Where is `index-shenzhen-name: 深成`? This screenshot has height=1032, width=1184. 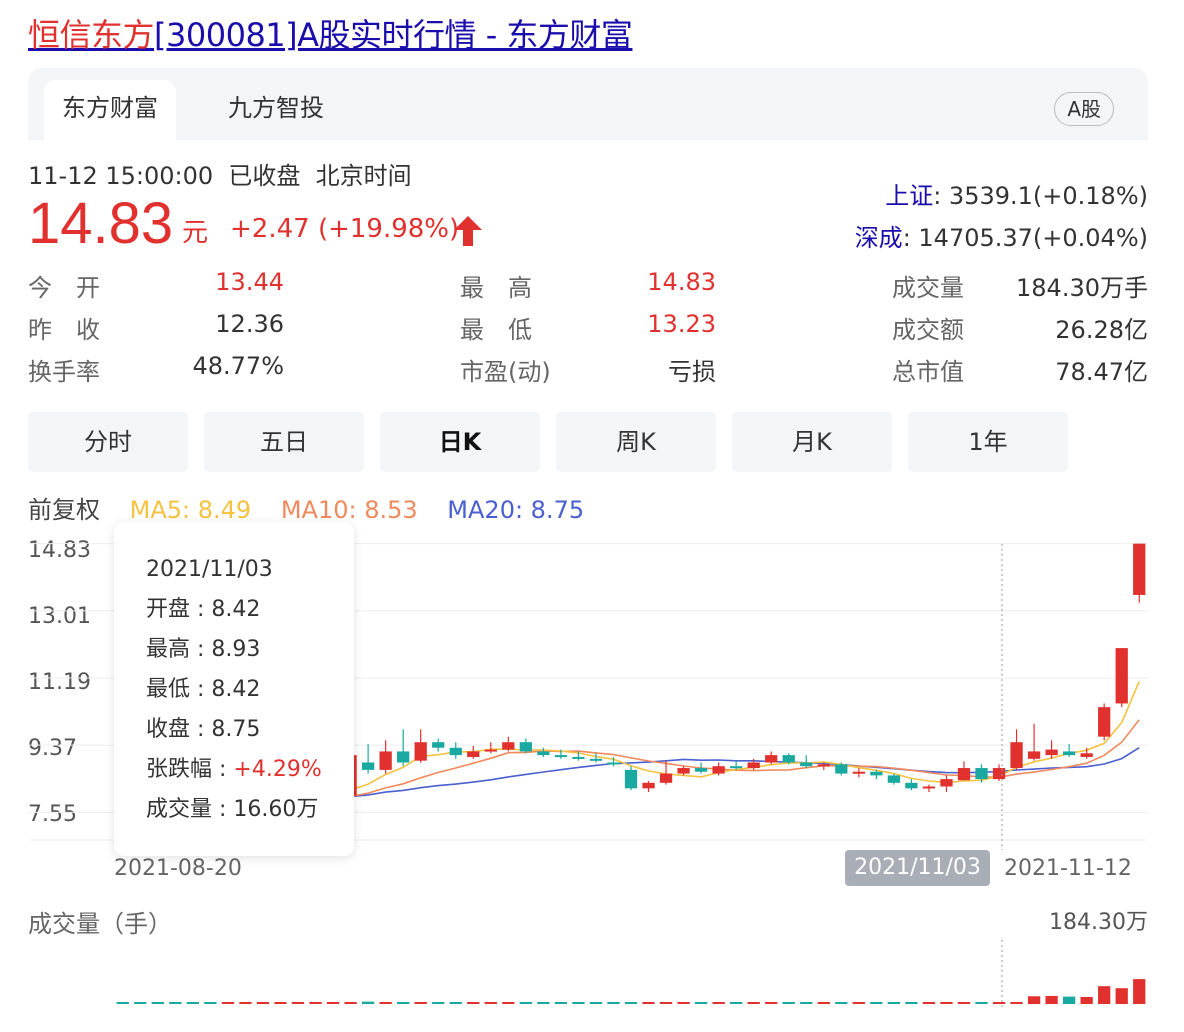 index-shenzhen-name: 深成 is located at coordinates (879, 238).